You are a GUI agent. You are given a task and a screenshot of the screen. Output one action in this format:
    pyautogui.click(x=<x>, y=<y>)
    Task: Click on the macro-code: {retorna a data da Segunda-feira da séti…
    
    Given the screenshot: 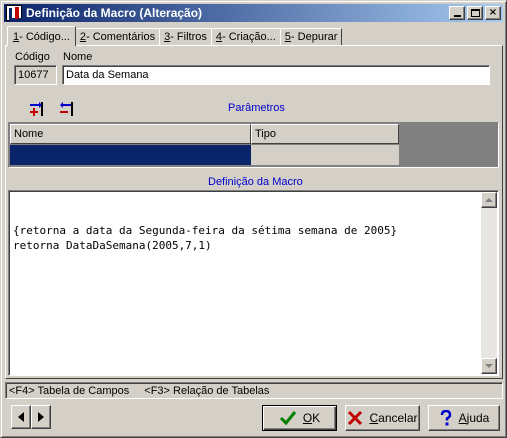 What is the action you would take?
    pyautogui.click(x=205, y=238)
    